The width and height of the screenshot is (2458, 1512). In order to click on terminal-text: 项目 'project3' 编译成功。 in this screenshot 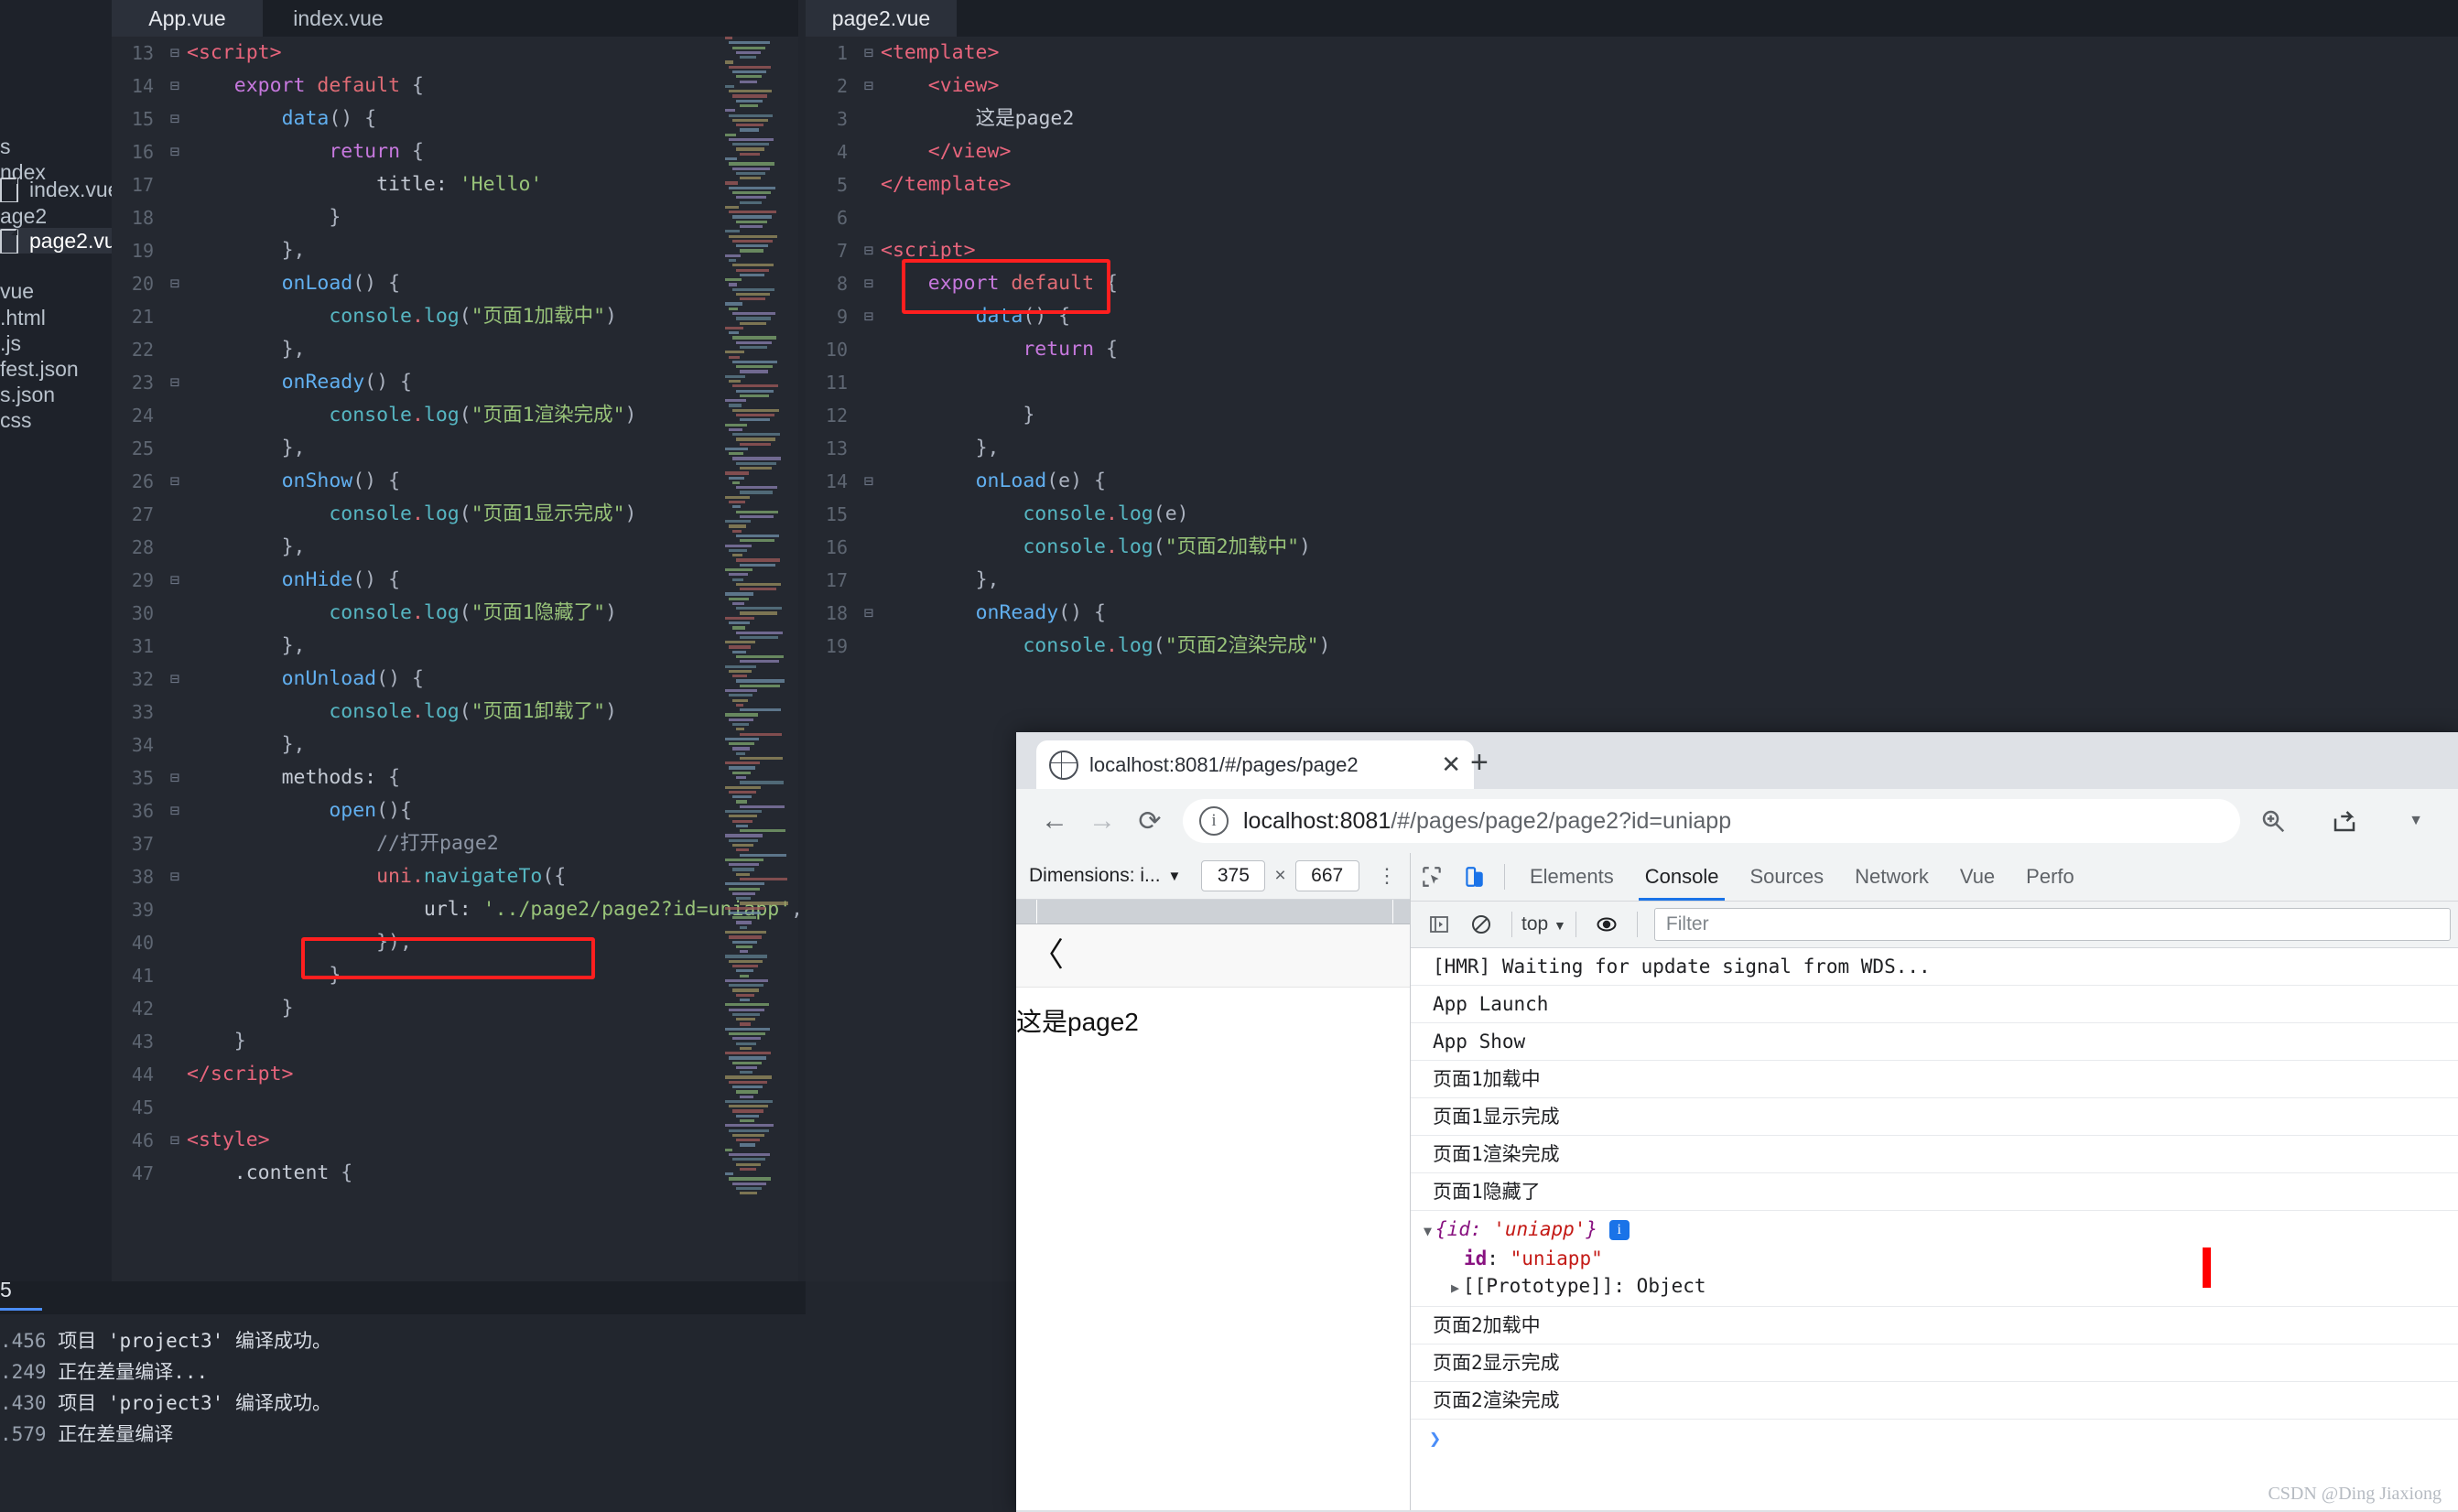, I will do `click(195, 1341)`.